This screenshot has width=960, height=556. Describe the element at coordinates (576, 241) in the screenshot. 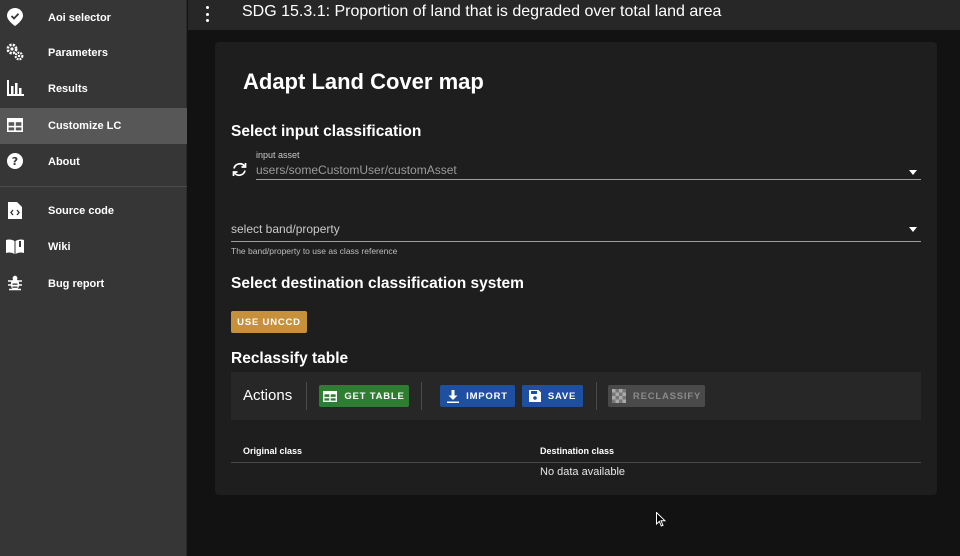

I see `band-property-underline` at that location.